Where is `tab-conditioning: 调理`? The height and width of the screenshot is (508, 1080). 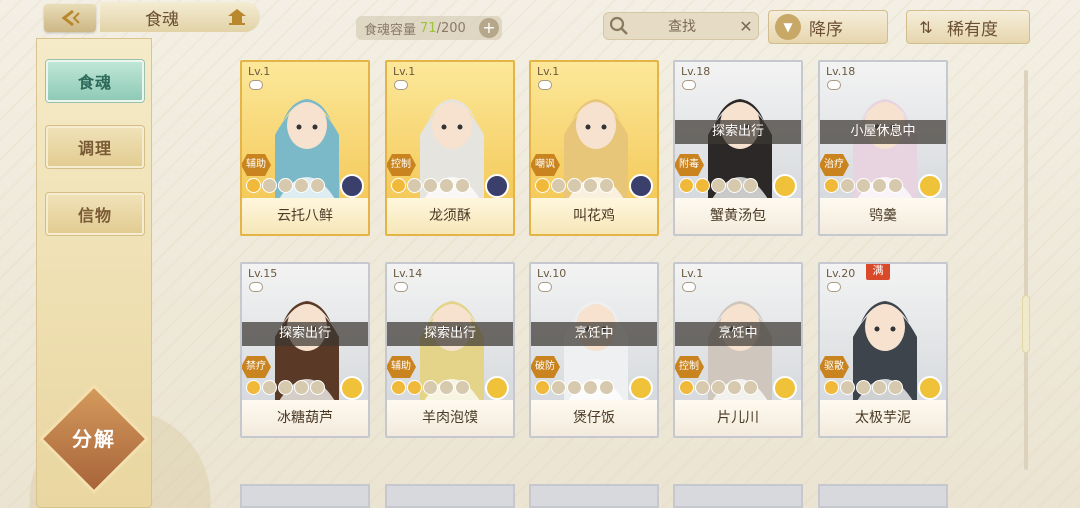
tab-conditioning: 调理 is located at coordinates (95, 147).